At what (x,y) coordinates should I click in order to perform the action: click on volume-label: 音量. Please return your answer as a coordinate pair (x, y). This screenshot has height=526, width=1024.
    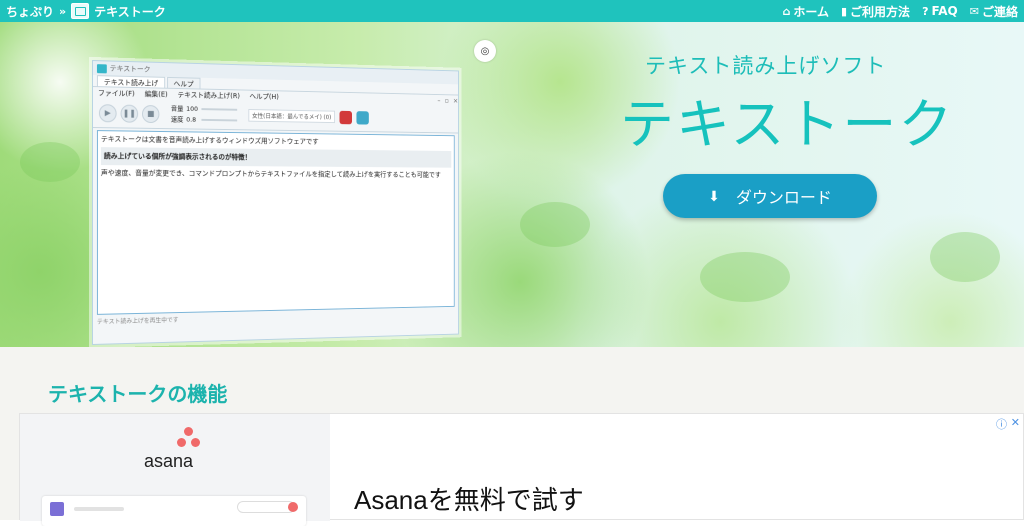
    Looking at the image, I should click on (177, 108).